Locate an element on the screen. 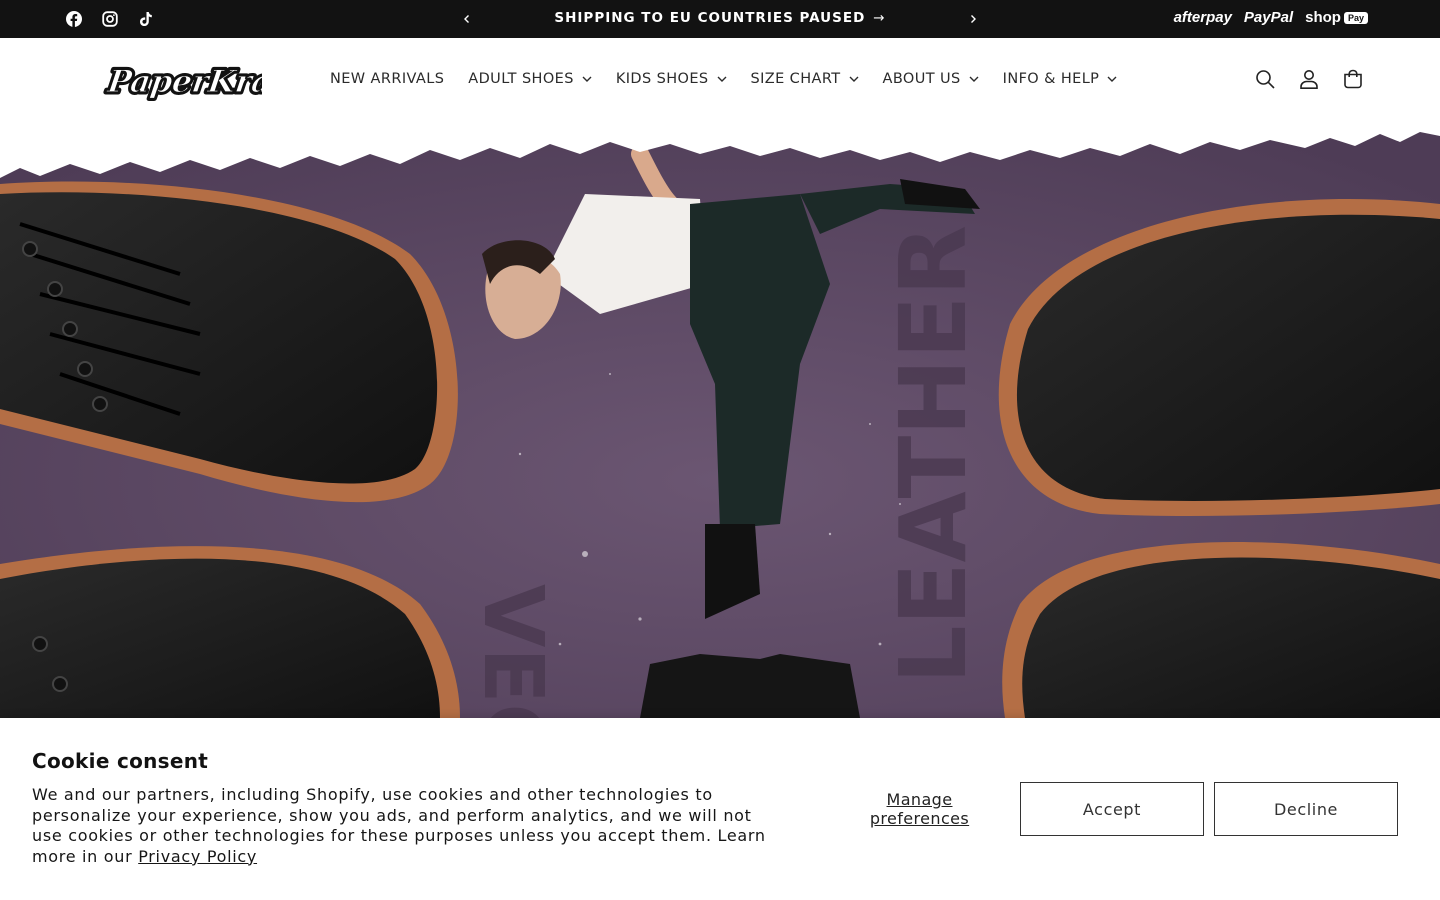 The image size is (1440, 900). nav-new-arrivals: NEW ARRIVALS is located at coordinates (387, 79).